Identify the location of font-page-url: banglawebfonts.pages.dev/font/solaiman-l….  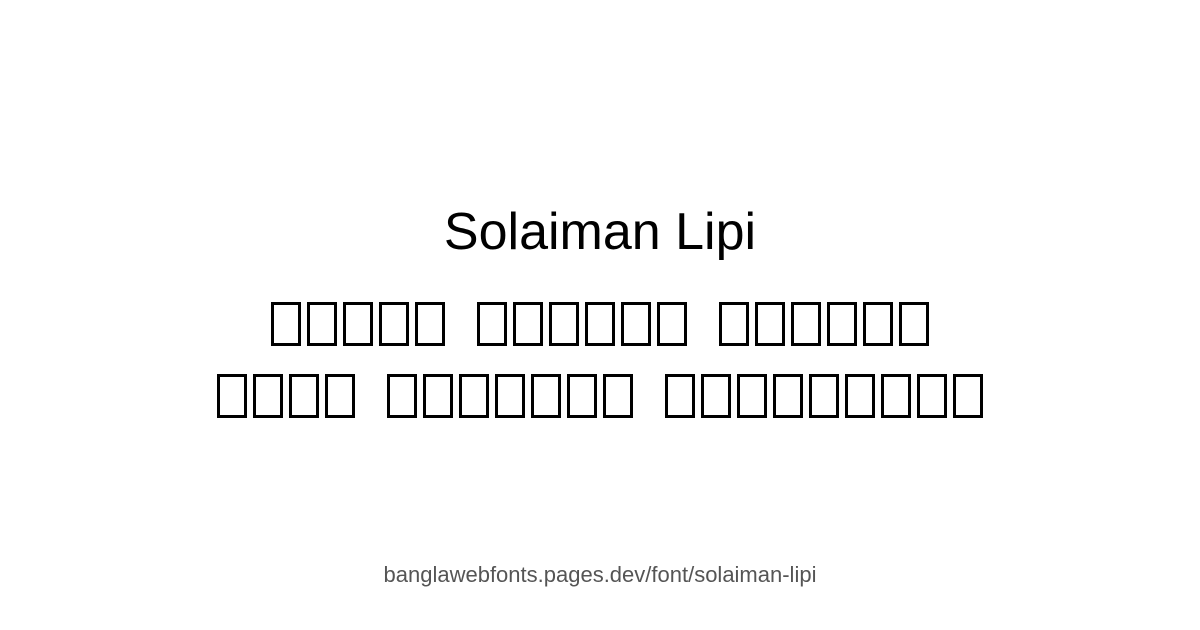
(600, 574).